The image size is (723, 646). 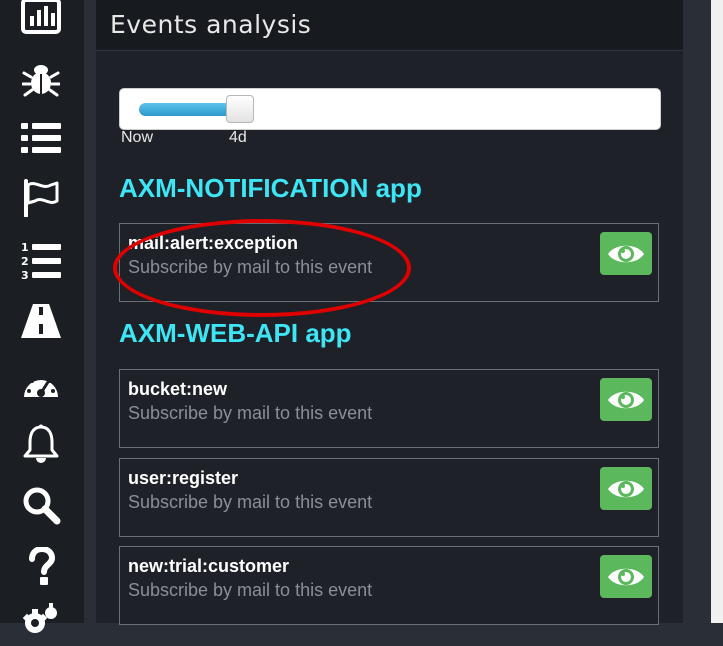 What do you see at coordinates (178, 389) in the screenshot?
I see `event-name: bucket:new` at bounding box center [178, 389].